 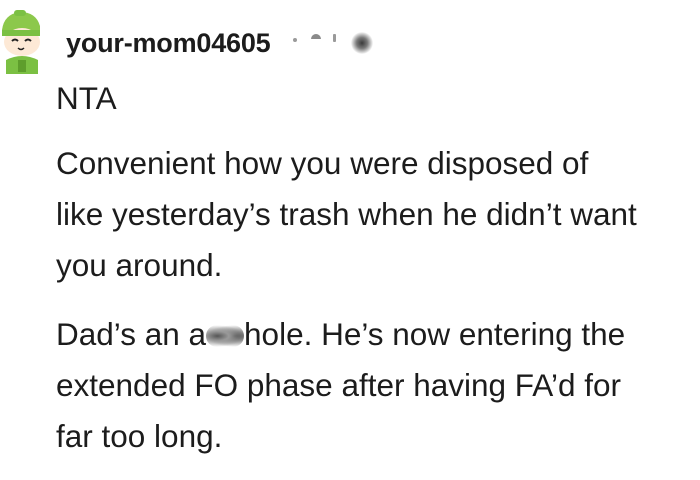 What do you see at coordinates (330, 43) in the screenshot?
I see `comment-meta-blurred` at bounding box center [330, 43].